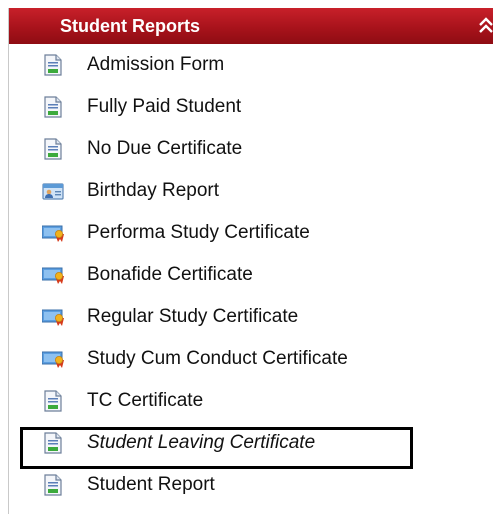  What do you see at coordinates (151, 484) in the screenshot?
I see `menu-item-label: Student Report` at bounding box center [151, 484].